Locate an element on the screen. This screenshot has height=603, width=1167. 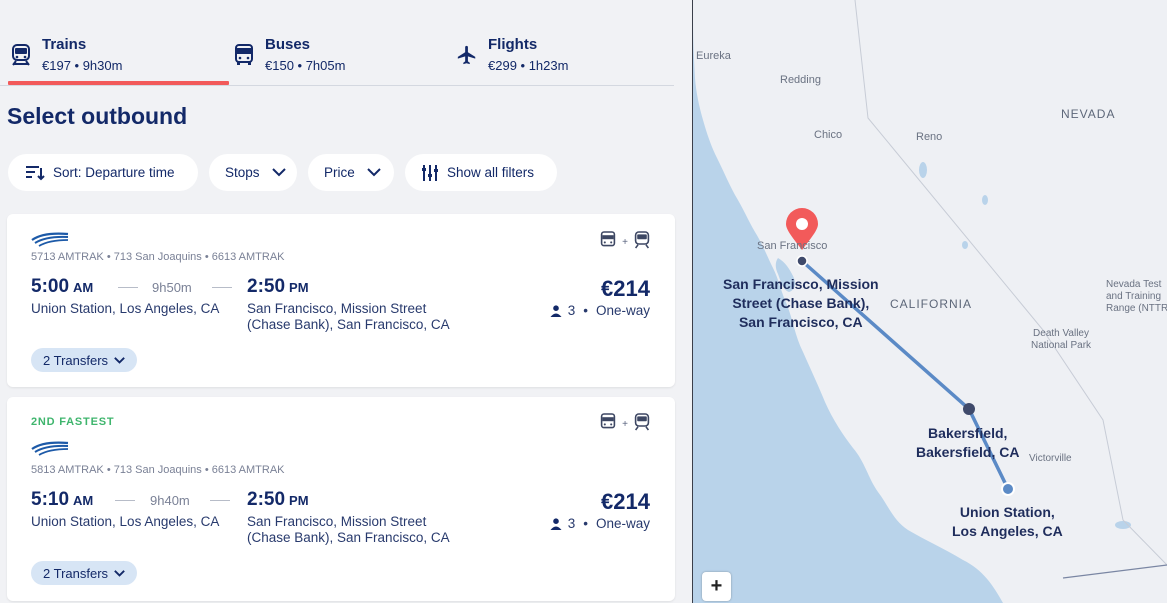
stops-label: Stops is located at coordinates (242, 172).